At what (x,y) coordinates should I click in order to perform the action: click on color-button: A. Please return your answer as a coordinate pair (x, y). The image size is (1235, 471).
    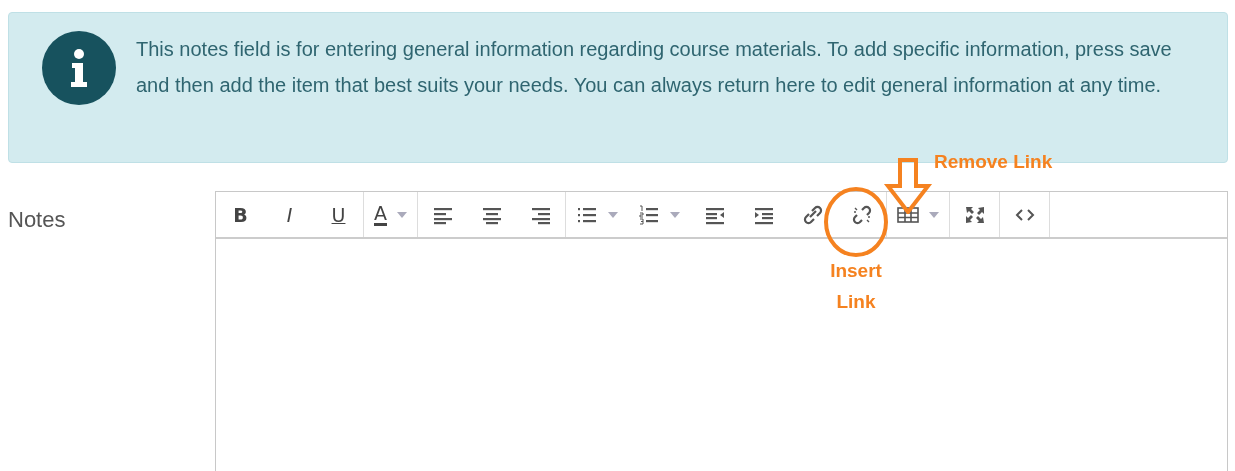
    Looking at the image, I should click on (390, 214).